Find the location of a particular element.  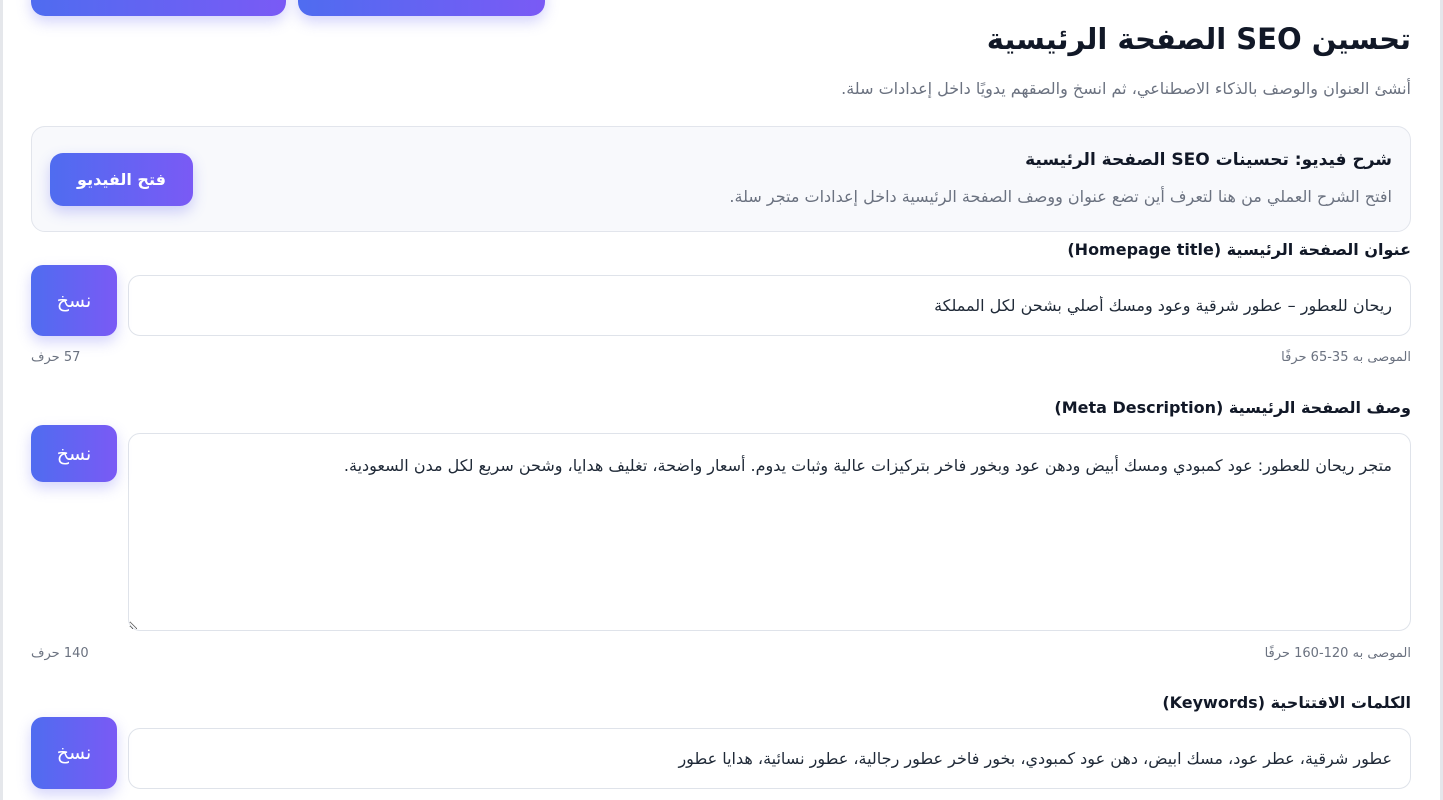

title-char-count: 57 حرف is located at coordinates (56, 357).